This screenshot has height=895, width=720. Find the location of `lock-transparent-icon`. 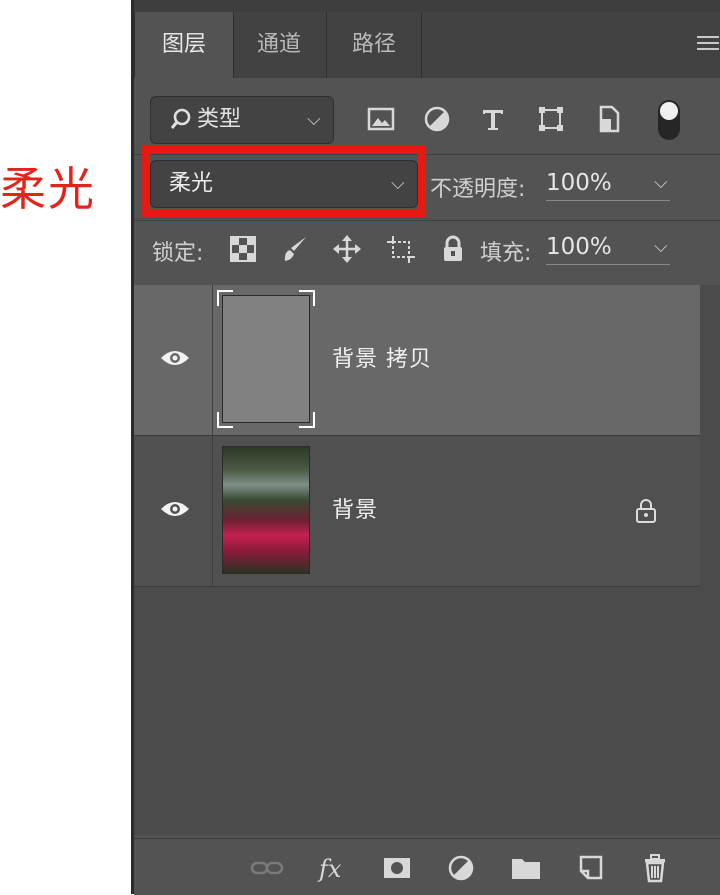

lock-transparent-icon is located at coordinates (243, 249).